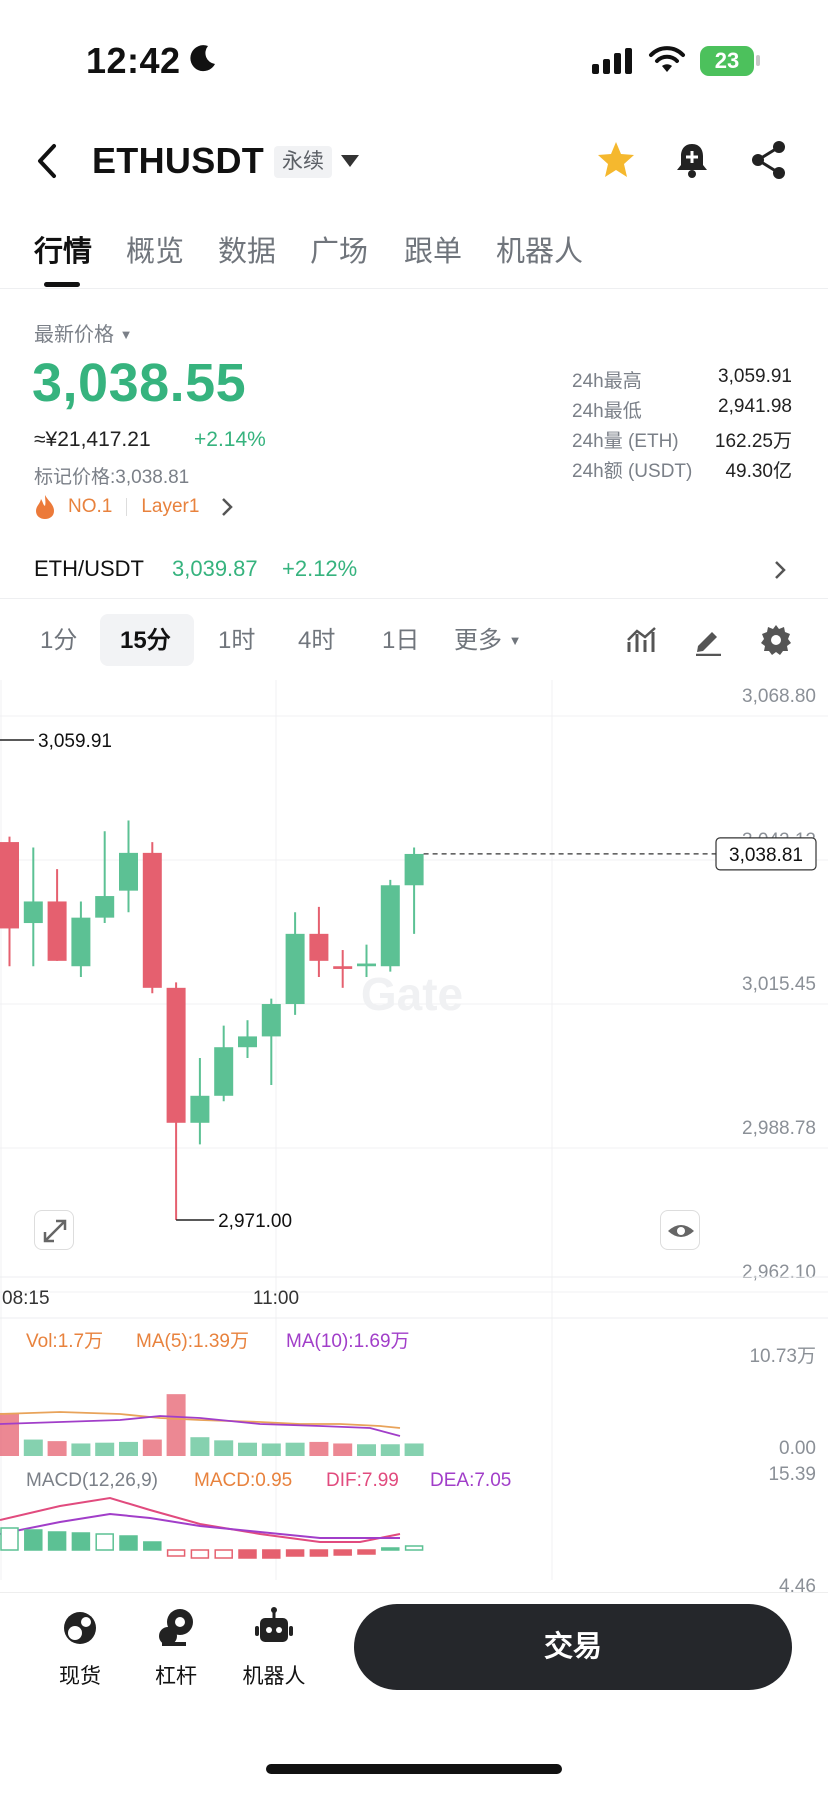 The height and width of the screenshot is (1796, 828). What do you see at coordinates (414, 288) in the screenshot?
I see `tabs-divider` at bounding box center [414, 288].